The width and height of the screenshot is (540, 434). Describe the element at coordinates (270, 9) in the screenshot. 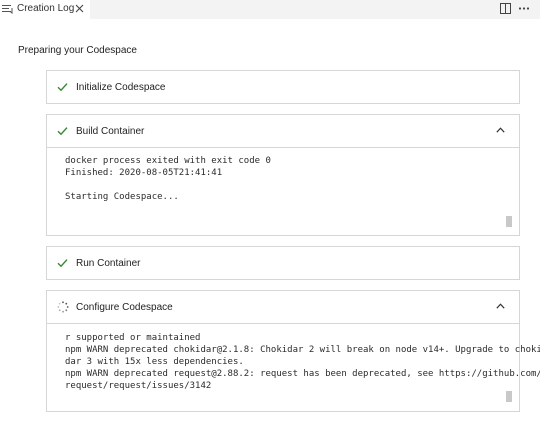

I see `editor-tab-bar: Creation Log` at that location.